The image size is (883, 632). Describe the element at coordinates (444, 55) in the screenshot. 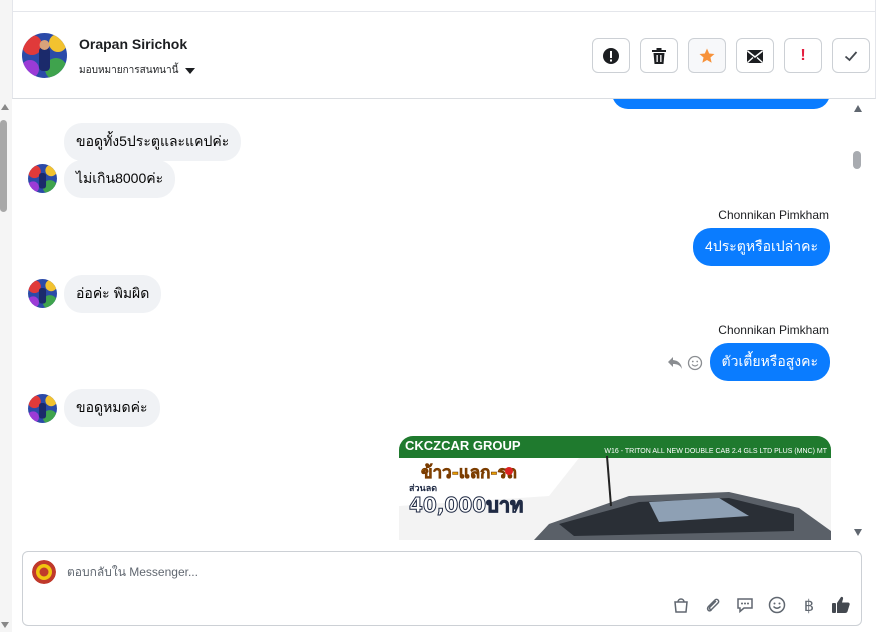

I see `conversation-header: Orapan Sirichok มอบหมายการสนทนานี้ !` at that location.